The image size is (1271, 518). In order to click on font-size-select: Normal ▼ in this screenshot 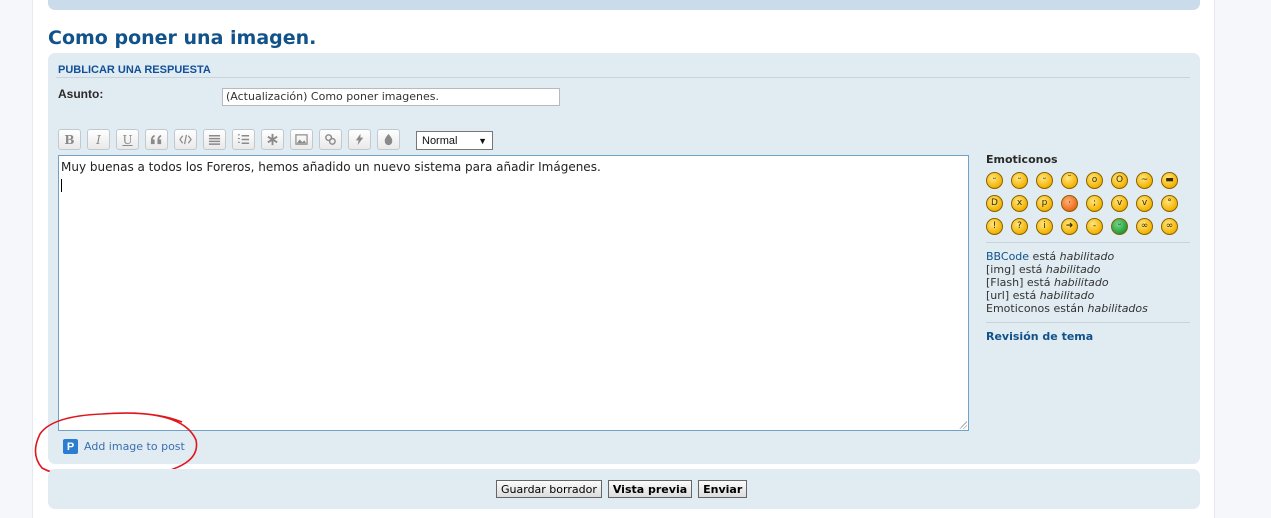, I will do `click(454, 140)`.